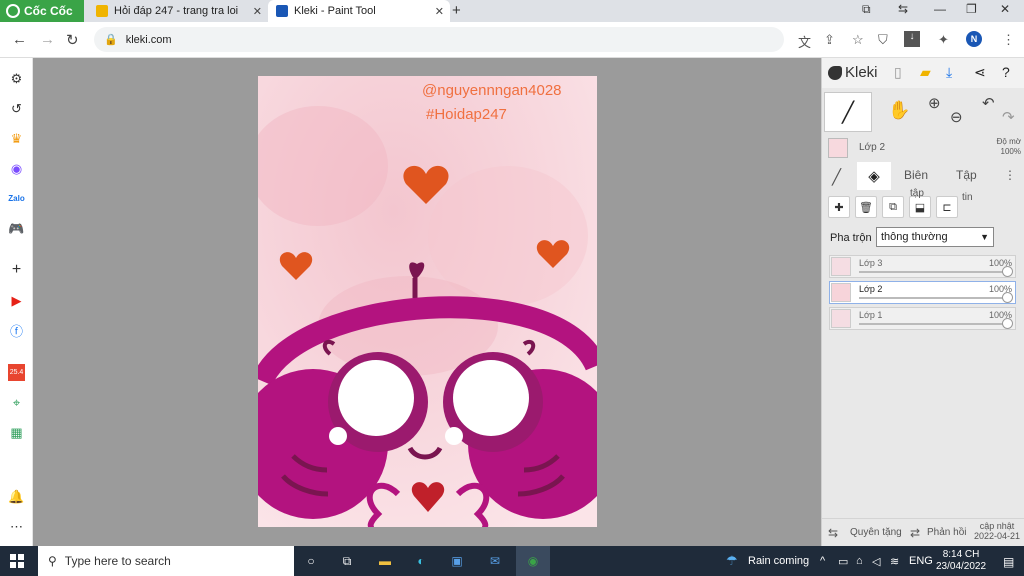  Describe the element at coordinates (922, 266) in the screenshot. I see `layer-row-3: Lớp 3 100%` at that location.